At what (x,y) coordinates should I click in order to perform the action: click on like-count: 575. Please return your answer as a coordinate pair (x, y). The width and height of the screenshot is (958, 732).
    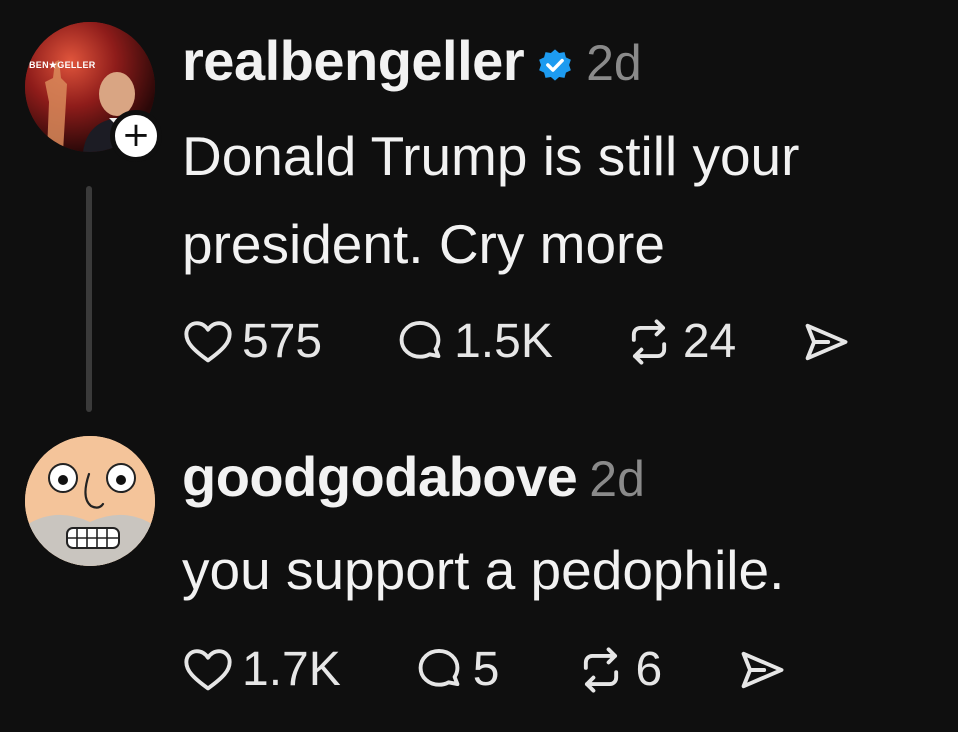
    Looking at the image, I should click on (282, 341).